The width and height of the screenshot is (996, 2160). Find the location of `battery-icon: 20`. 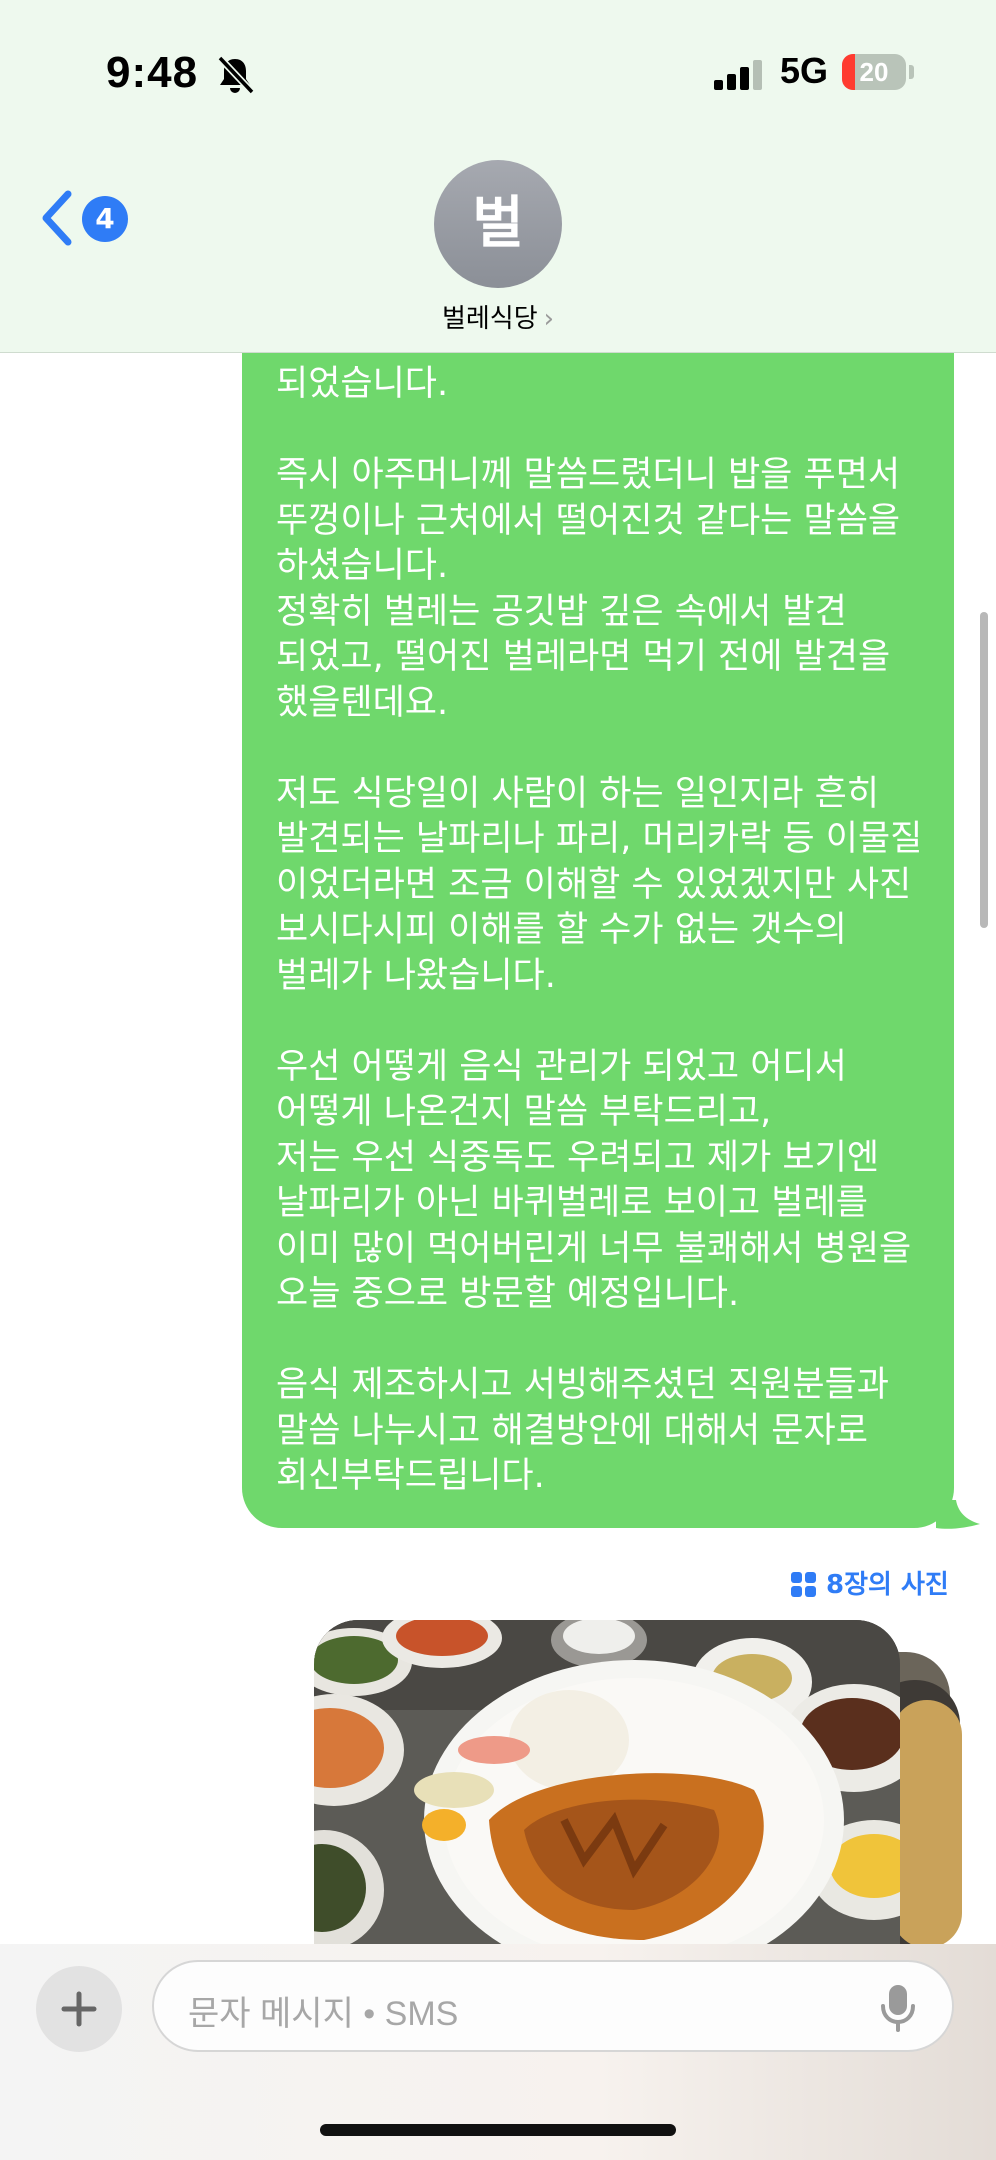

battery-icon: 20 is located at coordinates (874, 72).